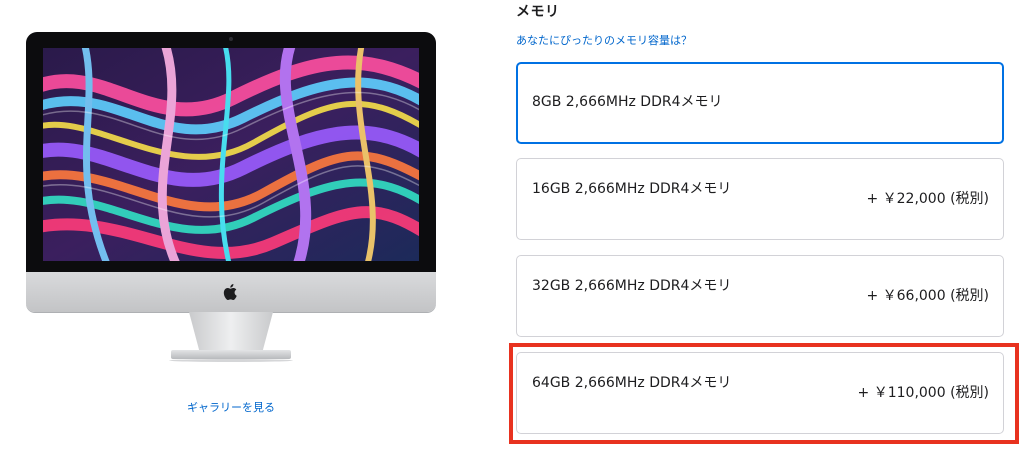 The image size is (1033, 460). Describe the element at coordinates (231, 354) in the screenshot. I see `imac-stand-foot` at that location.